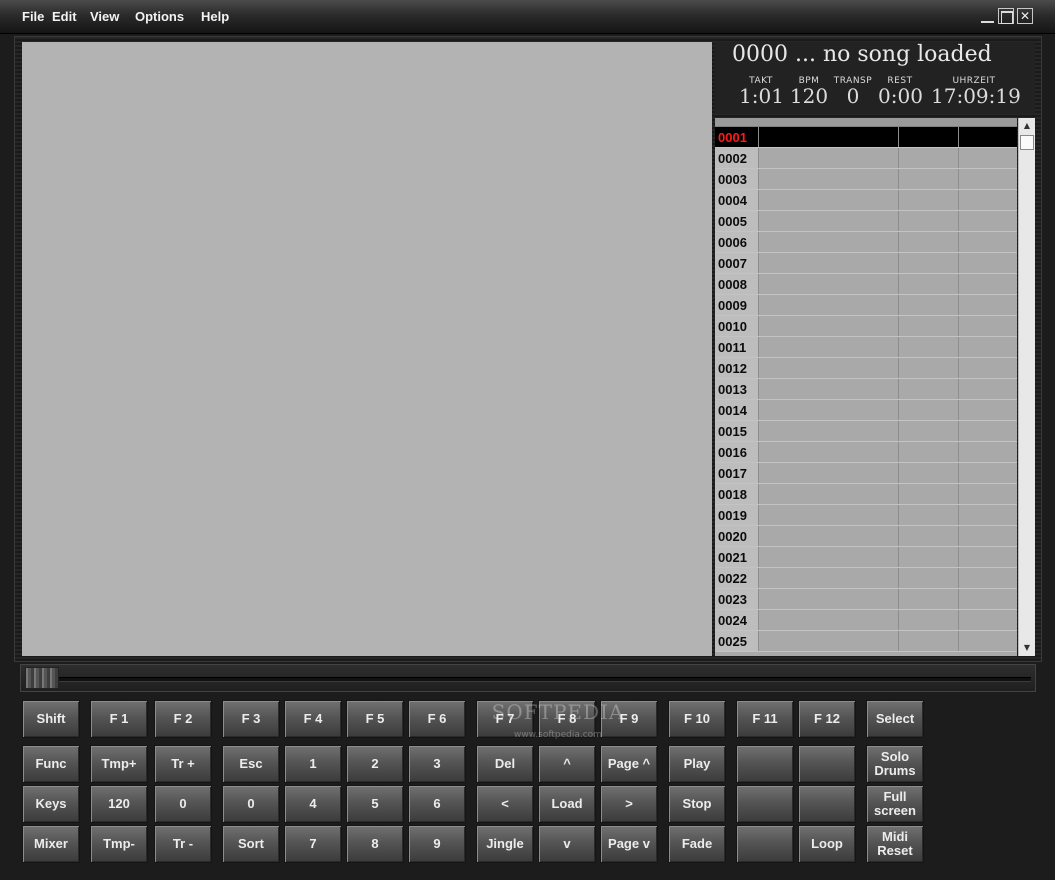 This screenshot has width=1055, height=880. I want to click on playlist-row: 0010, so click(866, 326).